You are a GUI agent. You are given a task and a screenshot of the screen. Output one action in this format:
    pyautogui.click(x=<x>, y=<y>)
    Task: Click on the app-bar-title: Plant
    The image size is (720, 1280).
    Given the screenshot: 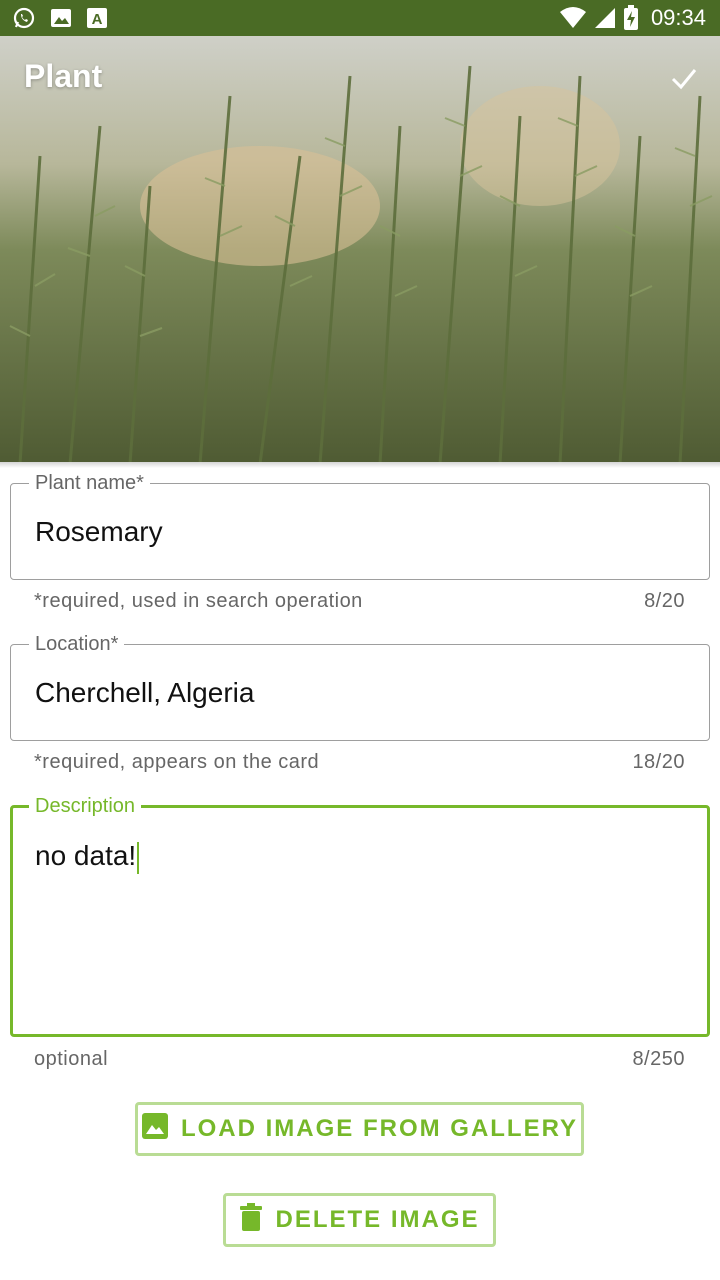 What is the action you would take?
    pyautogui.click(x=63, y=76)
    